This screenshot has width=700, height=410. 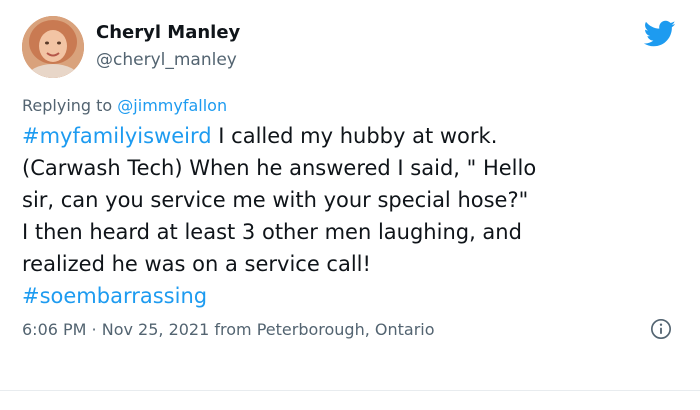 What do you see at coordinates (166, 60) in the screenshot?
I see `user-handle: @cheryl_manley` at bounding box center [166, 60].